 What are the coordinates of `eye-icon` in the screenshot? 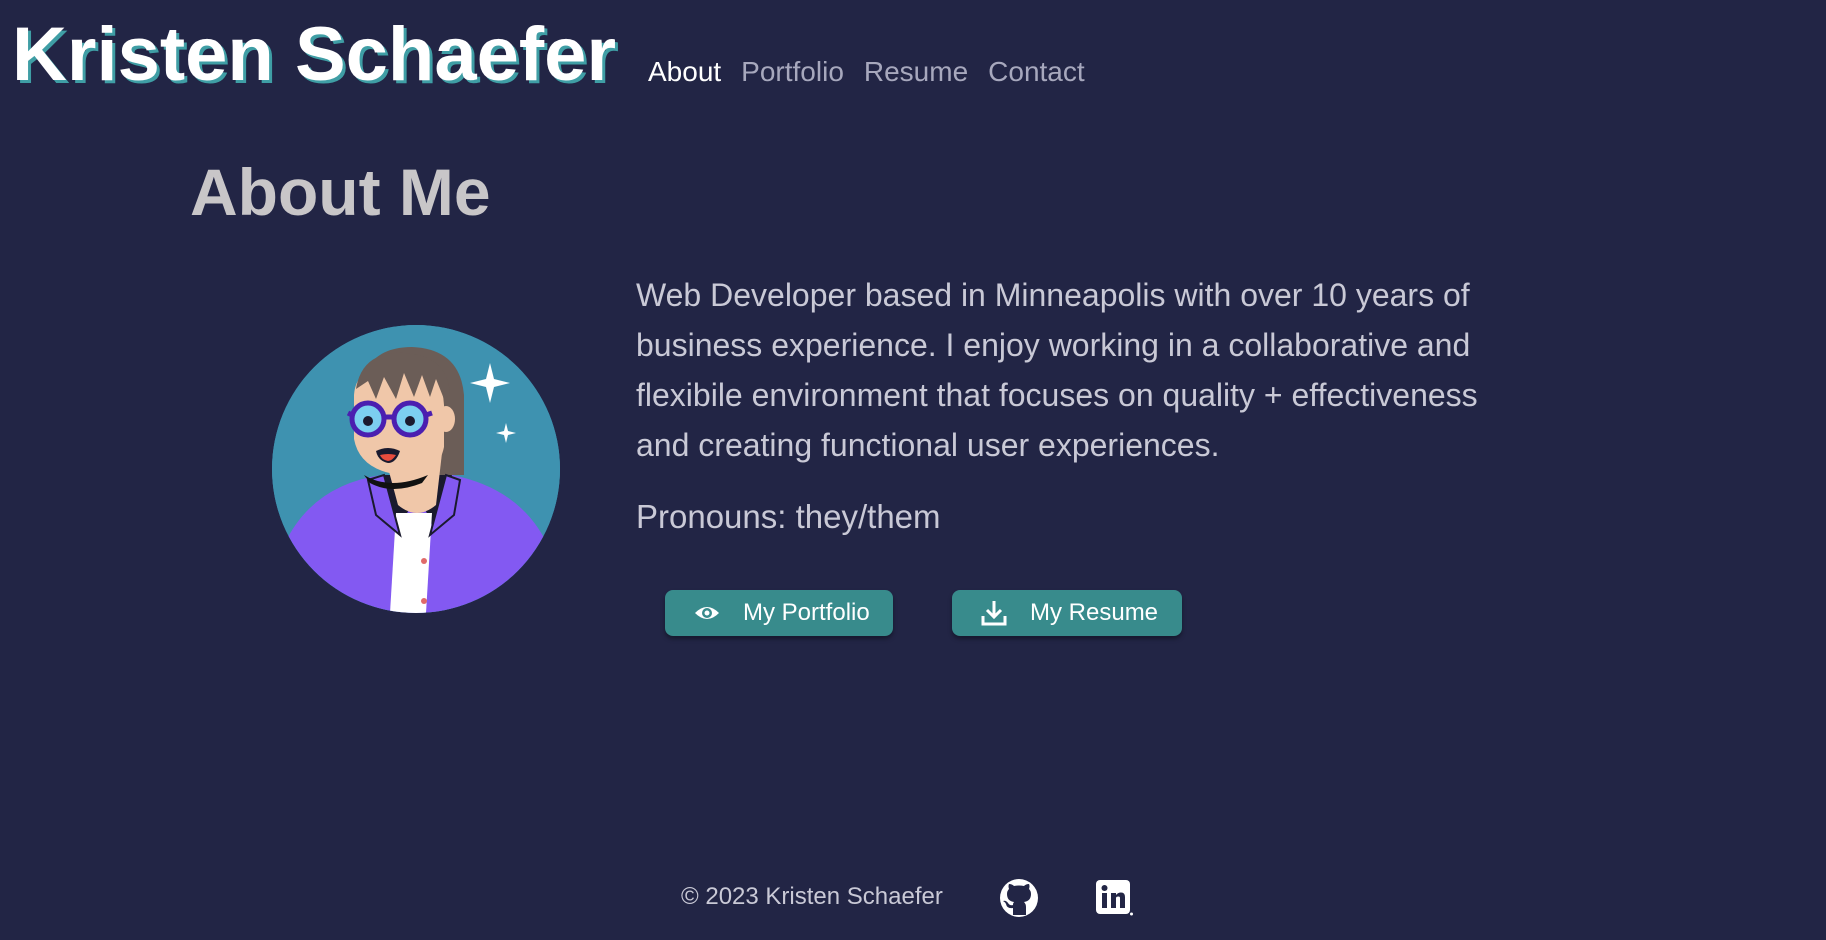 It's located at (707, 613).